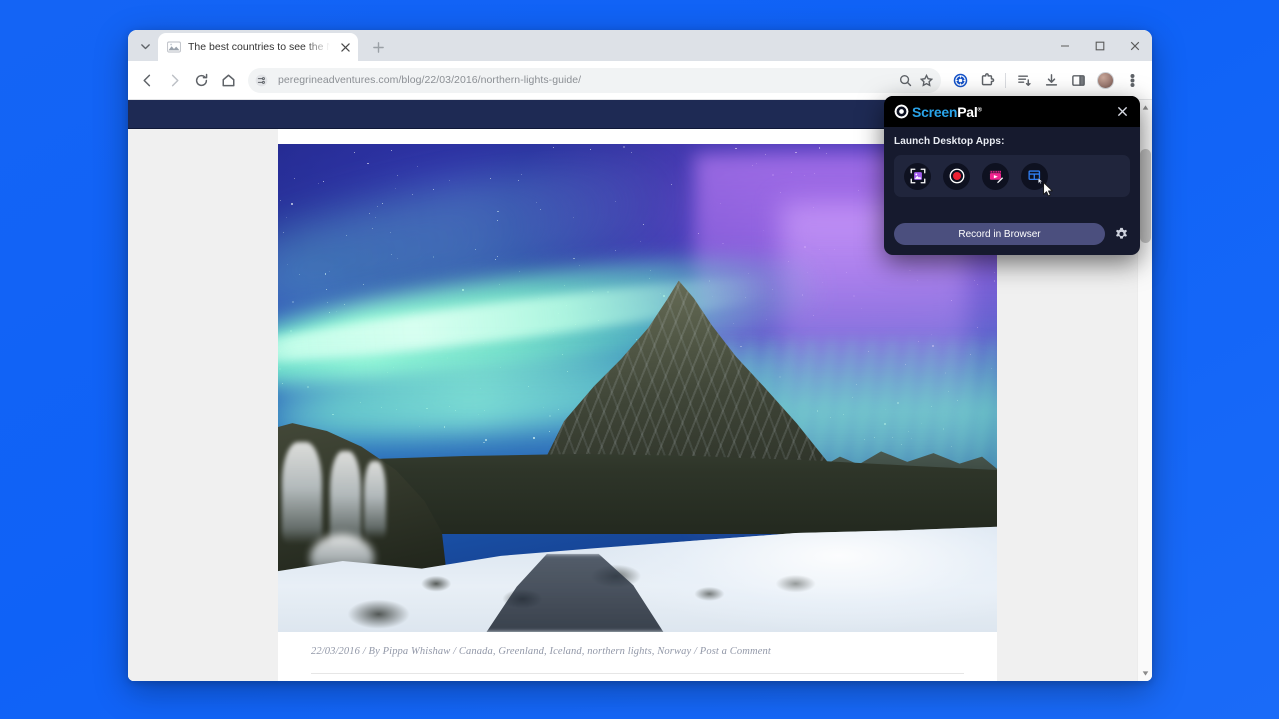 The image size is (1279, 719). I want to click on zoom-icon, so click(905, 80).